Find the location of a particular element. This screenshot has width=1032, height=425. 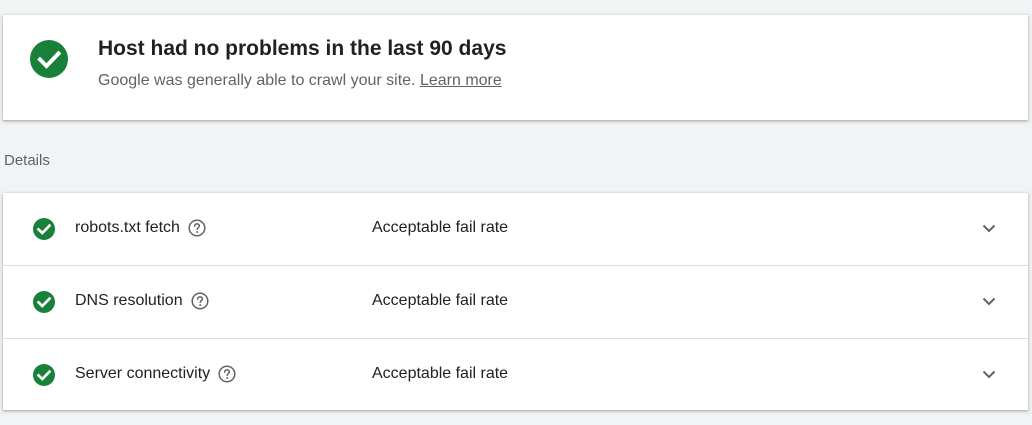

summary-title: Host had no problems in the last 90 days is located at coordinates (302, 48).